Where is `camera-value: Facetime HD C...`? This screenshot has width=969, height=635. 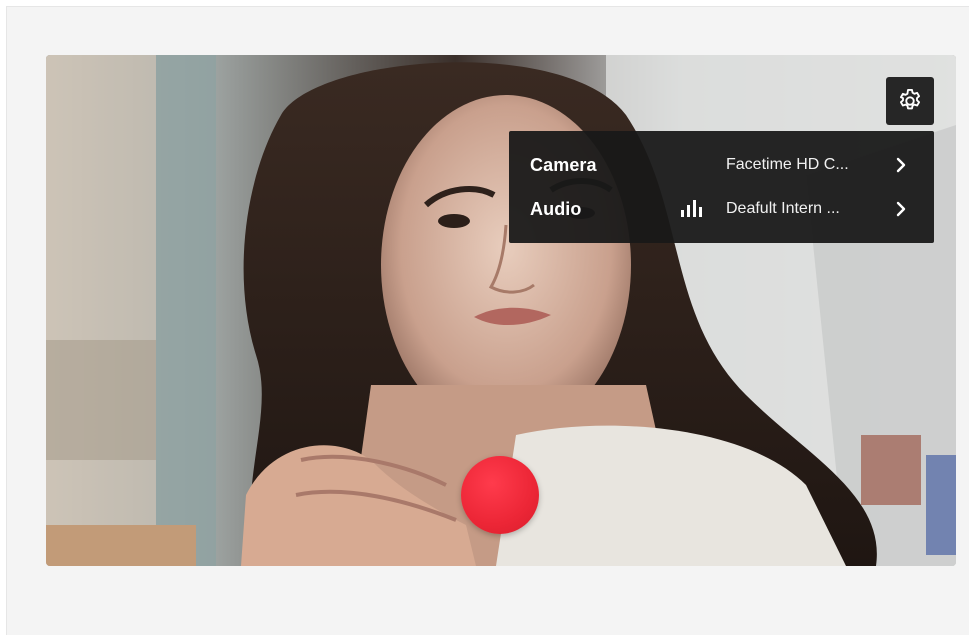
camera-value: Facetime HD C... is located at coordinates (787, 164).